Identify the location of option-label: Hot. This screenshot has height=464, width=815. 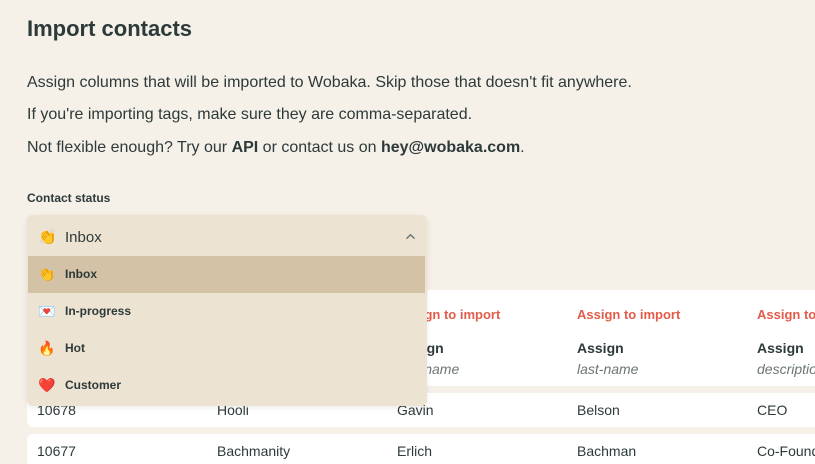
(75, 348).